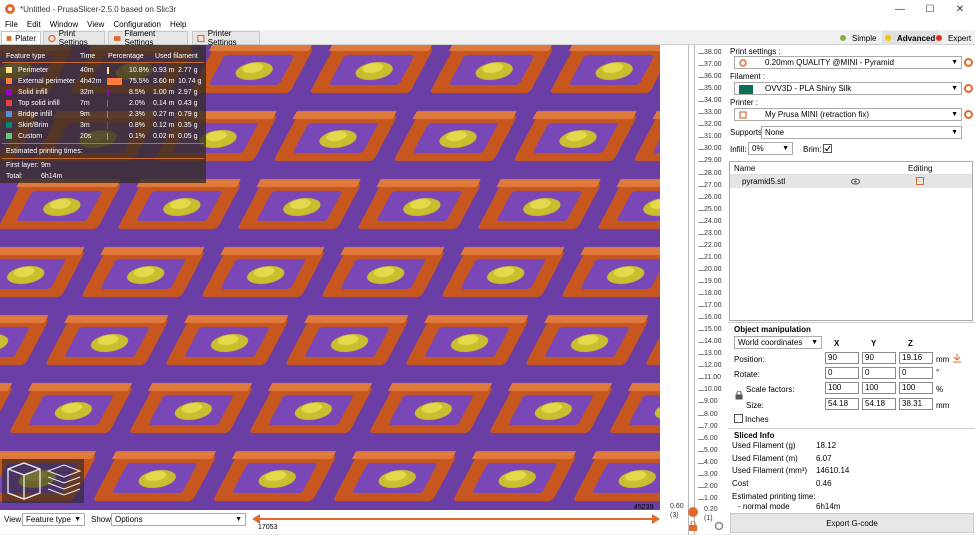  I want to click on tab-filament-settings: Filament Settings, so click(148, 38).